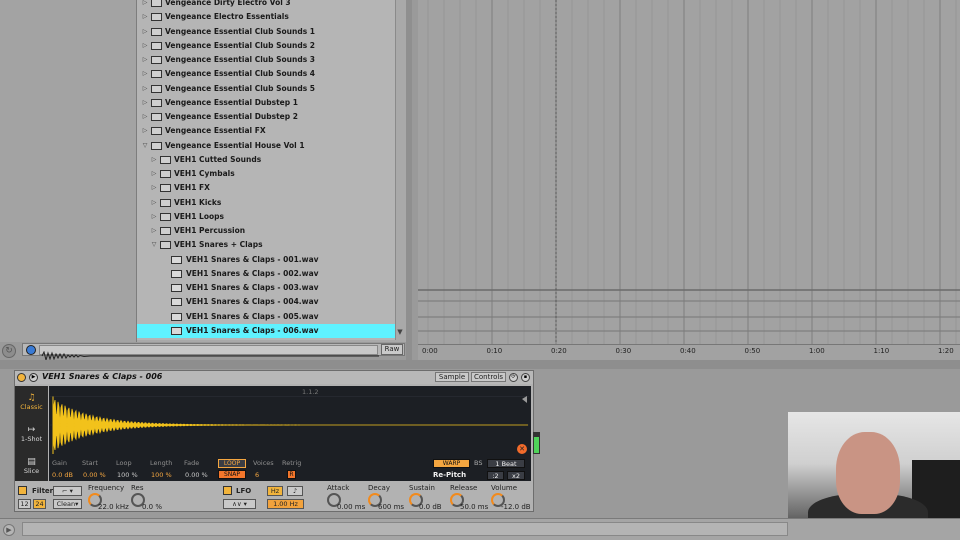  Describe the element at coordinates (218, 245) in the screenshot. I see `browser-item-label: VEH1 Snares + Claps` at that location.